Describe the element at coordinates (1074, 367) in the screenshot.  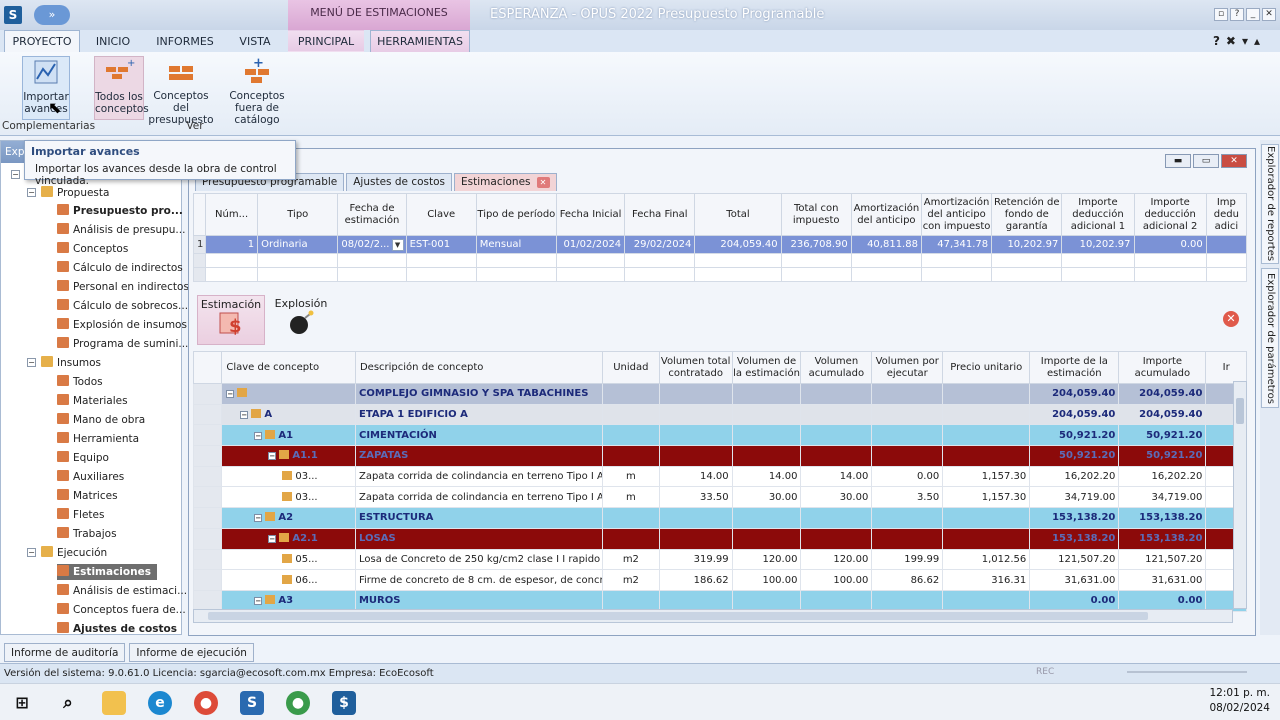
I see `col-header: Importe de la estimación` at that location.